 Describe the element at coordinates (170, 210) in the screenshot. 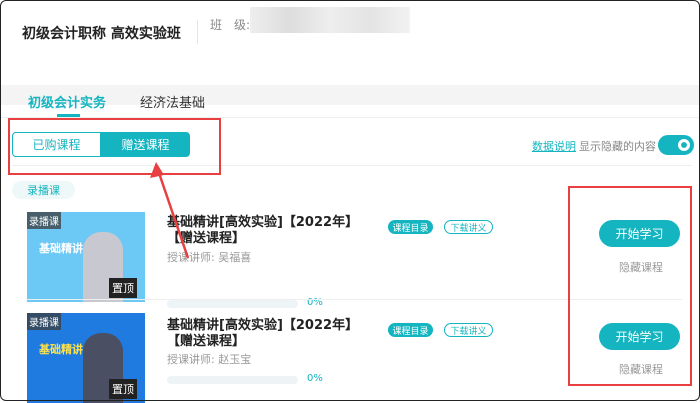

I see `annotation-arrow` at that location.